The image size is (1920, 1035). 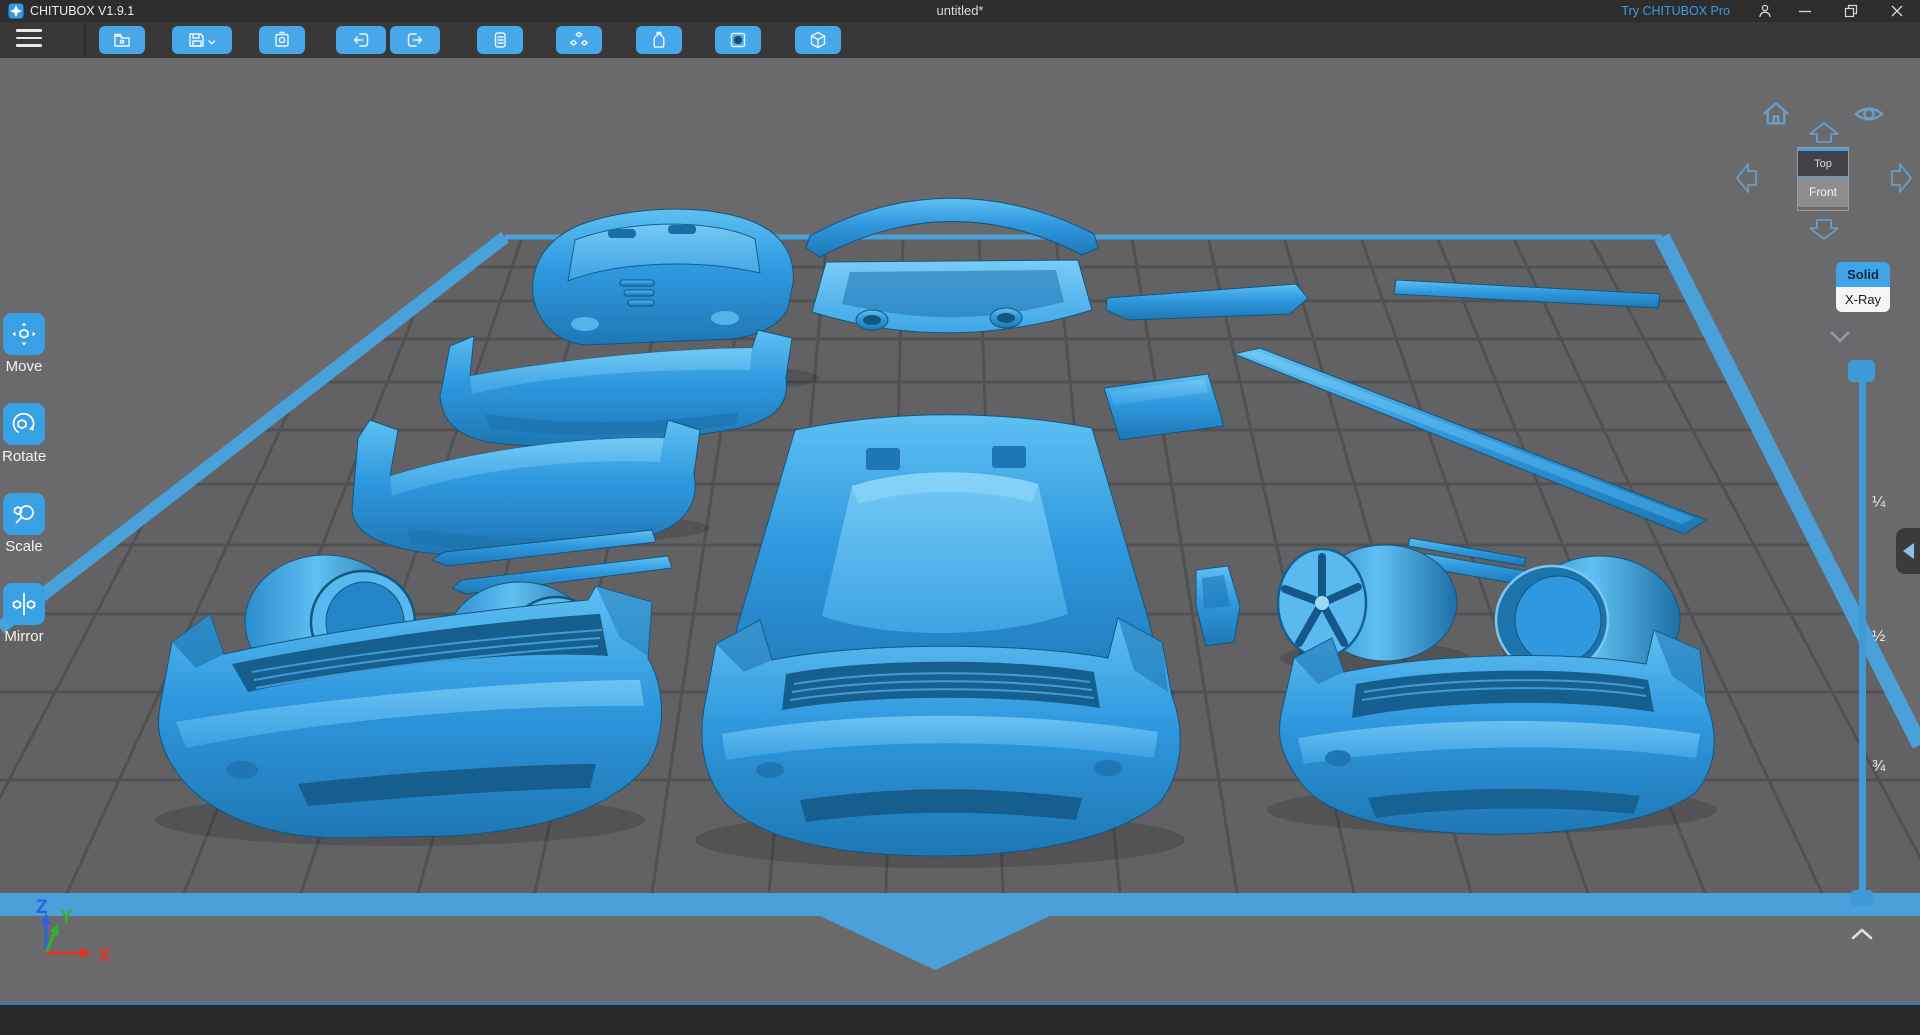 I want to click on tool-label-mirror: Mirror, so click(x=24, y=636).